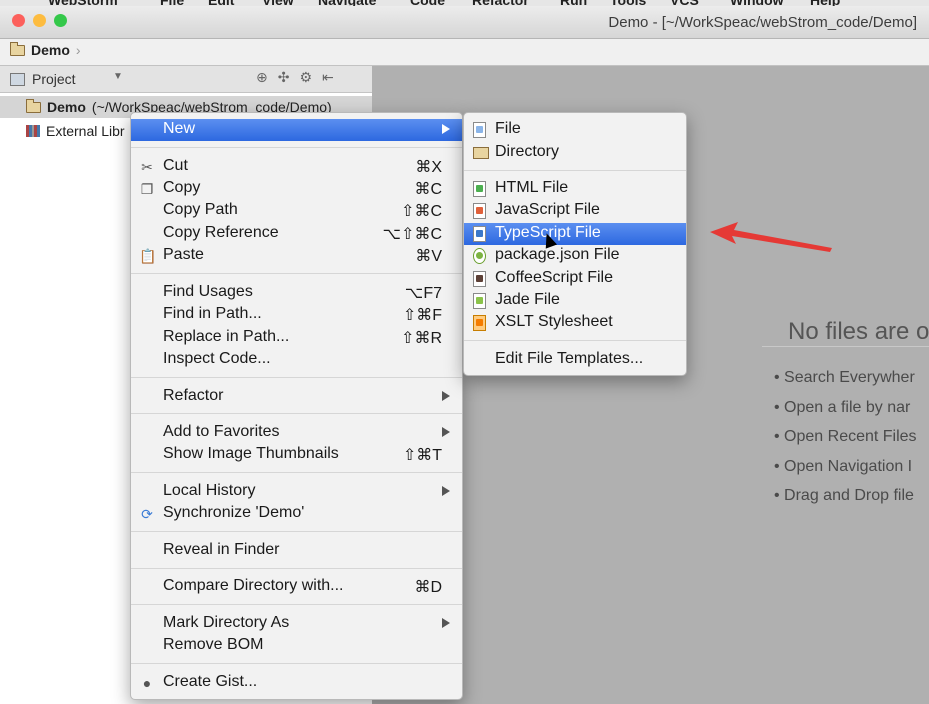 This screenshot has width=929, height=704. I want to click on tip-open-file: Open a file by nar, so click(842, 408).